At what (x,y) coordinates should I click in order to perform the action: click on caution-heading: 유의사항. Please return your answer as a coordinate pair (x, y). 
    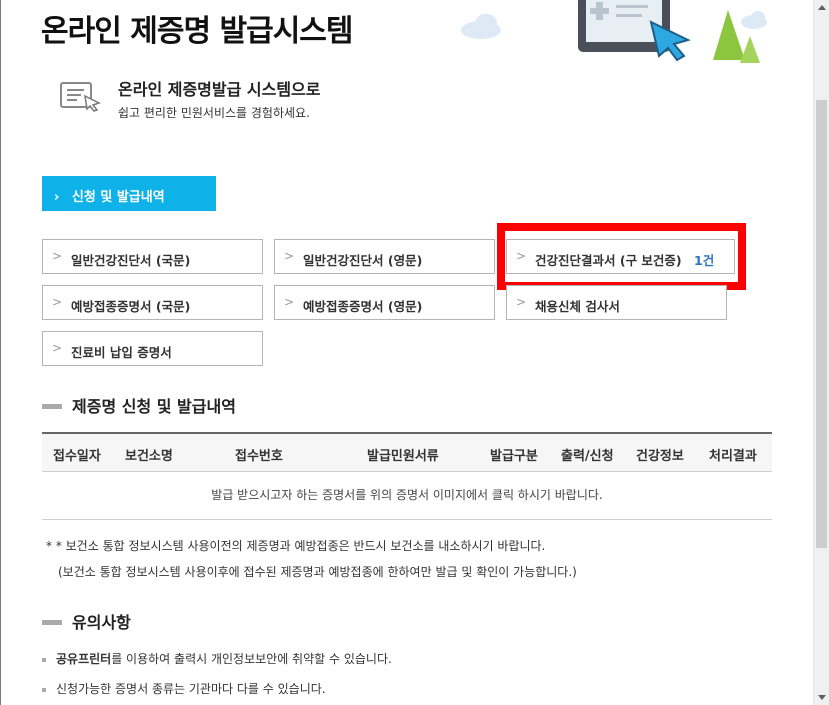
    Looking at the image, I should click on (86, 621).